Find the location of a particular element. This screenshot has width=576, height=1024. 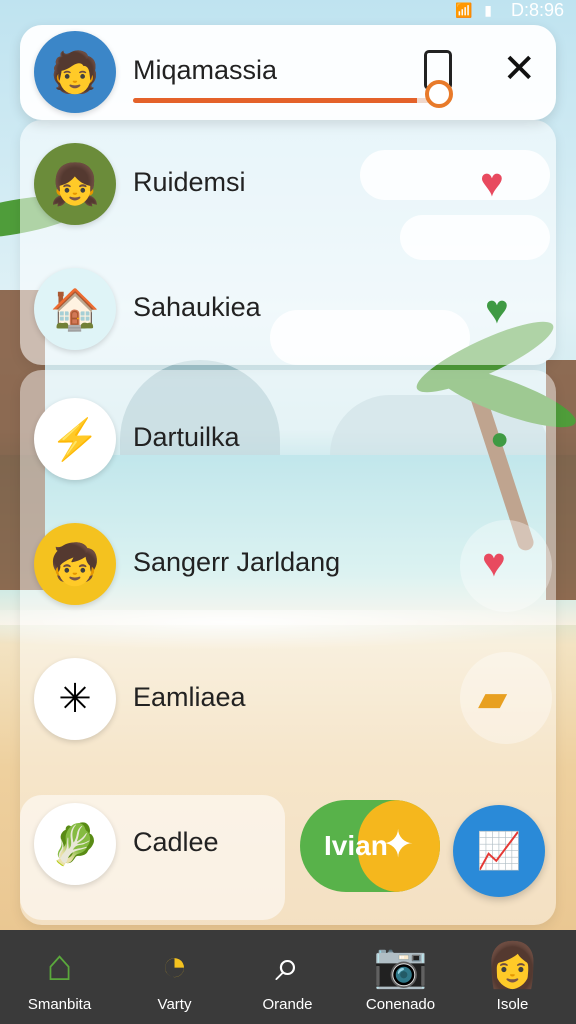

status-time: D:8:96 is located at coordinates (537, 10).